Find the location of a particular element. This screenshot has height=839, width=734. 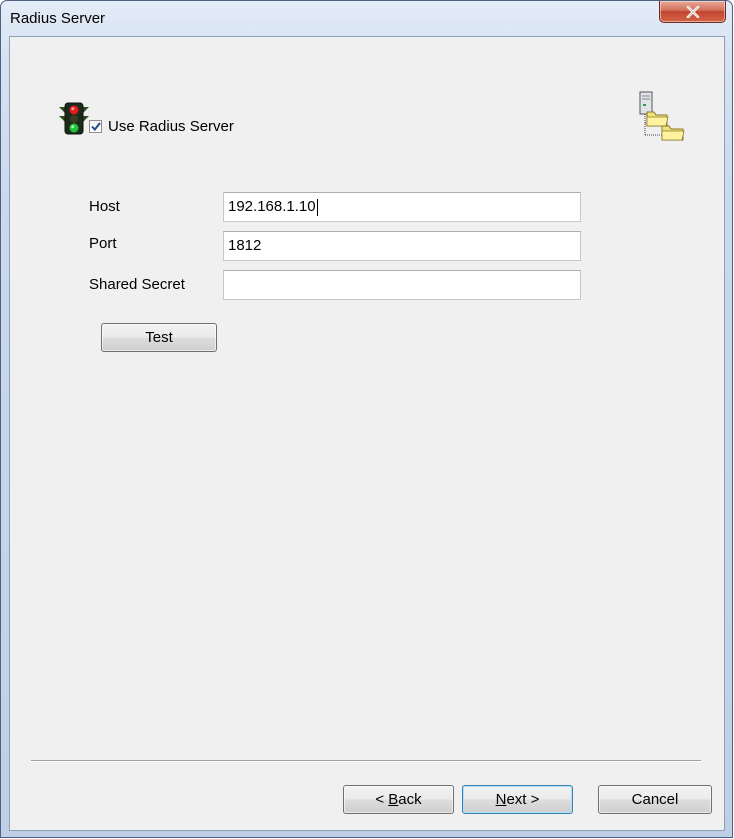

close-icon is located at coordinates (692, 11).